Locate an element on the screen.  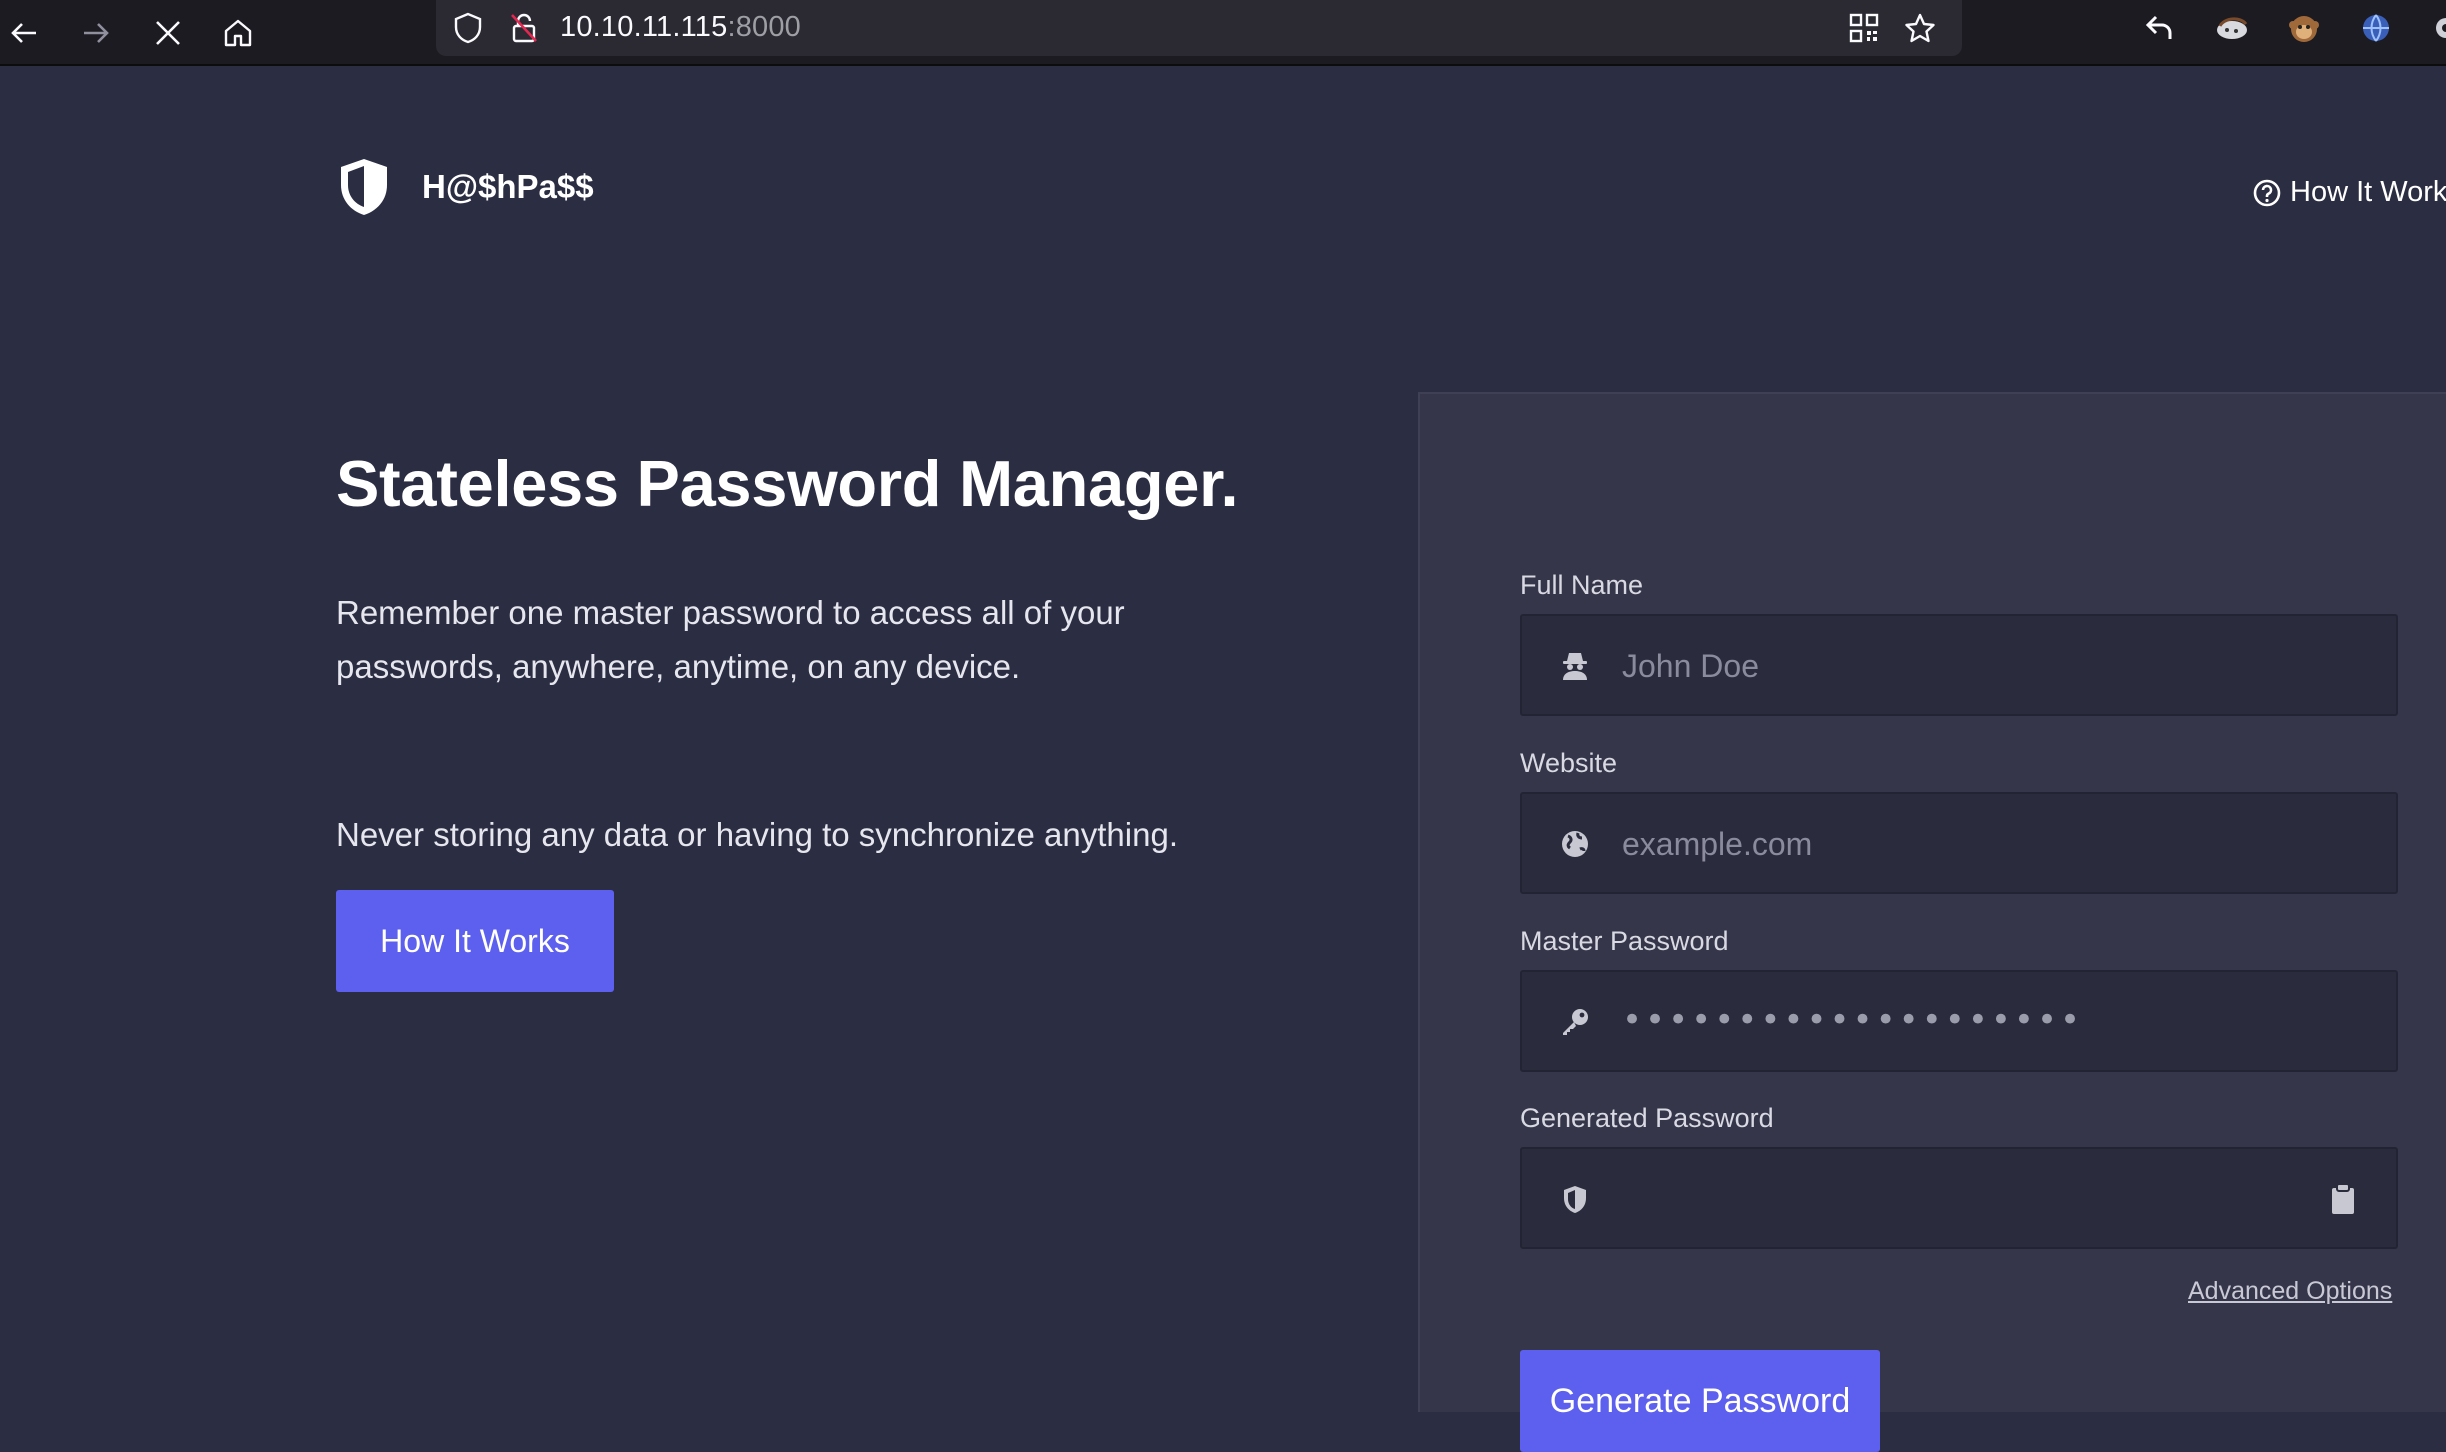
master-password-field: •••••••••••••••••••• is located at coordinates (1959, 1021).